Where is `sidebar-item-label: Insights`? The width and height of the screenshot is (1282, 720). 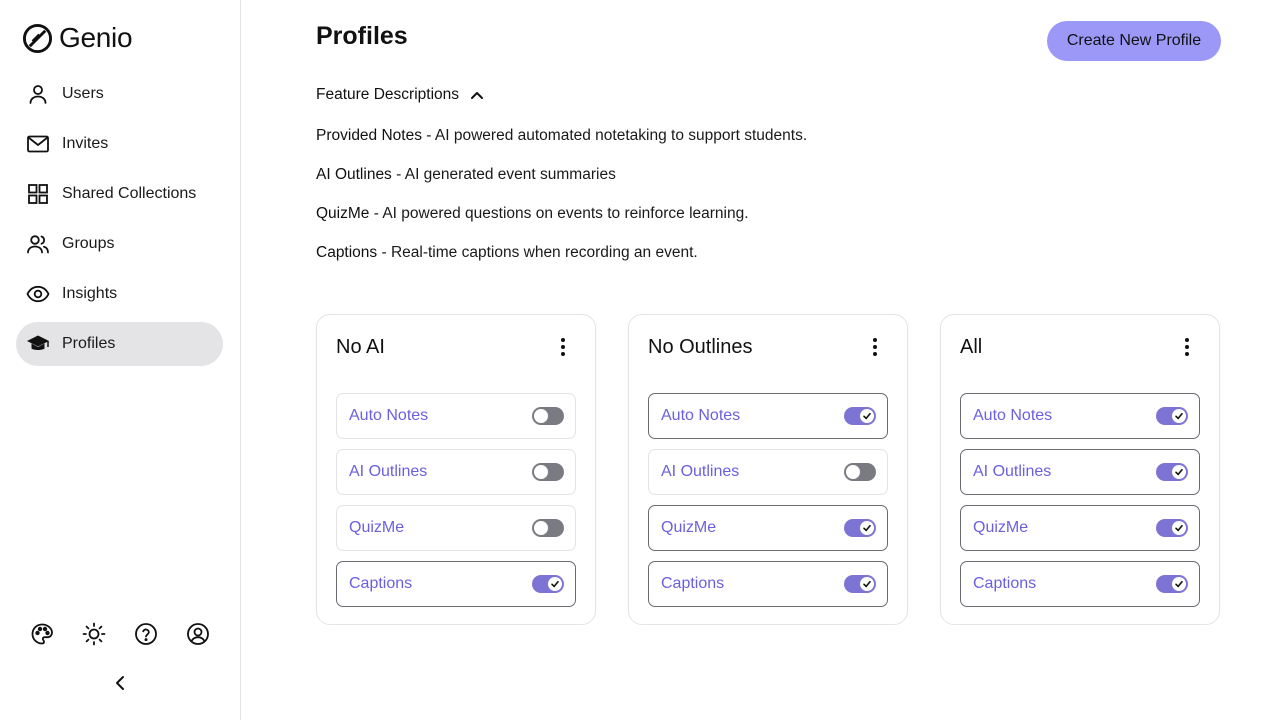 sidebar-item-label: Insights is located at coordinates (90, 293).